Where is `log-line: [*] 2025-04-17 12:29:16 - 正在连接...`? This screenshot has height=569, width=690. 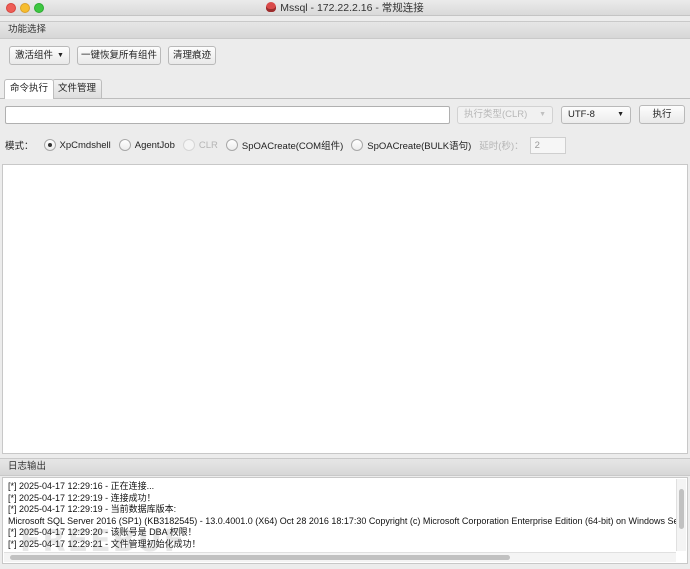
log-line: [*] 2025-04-17 12:29:16 - 正在连接... is located at coordinates (81, 486).